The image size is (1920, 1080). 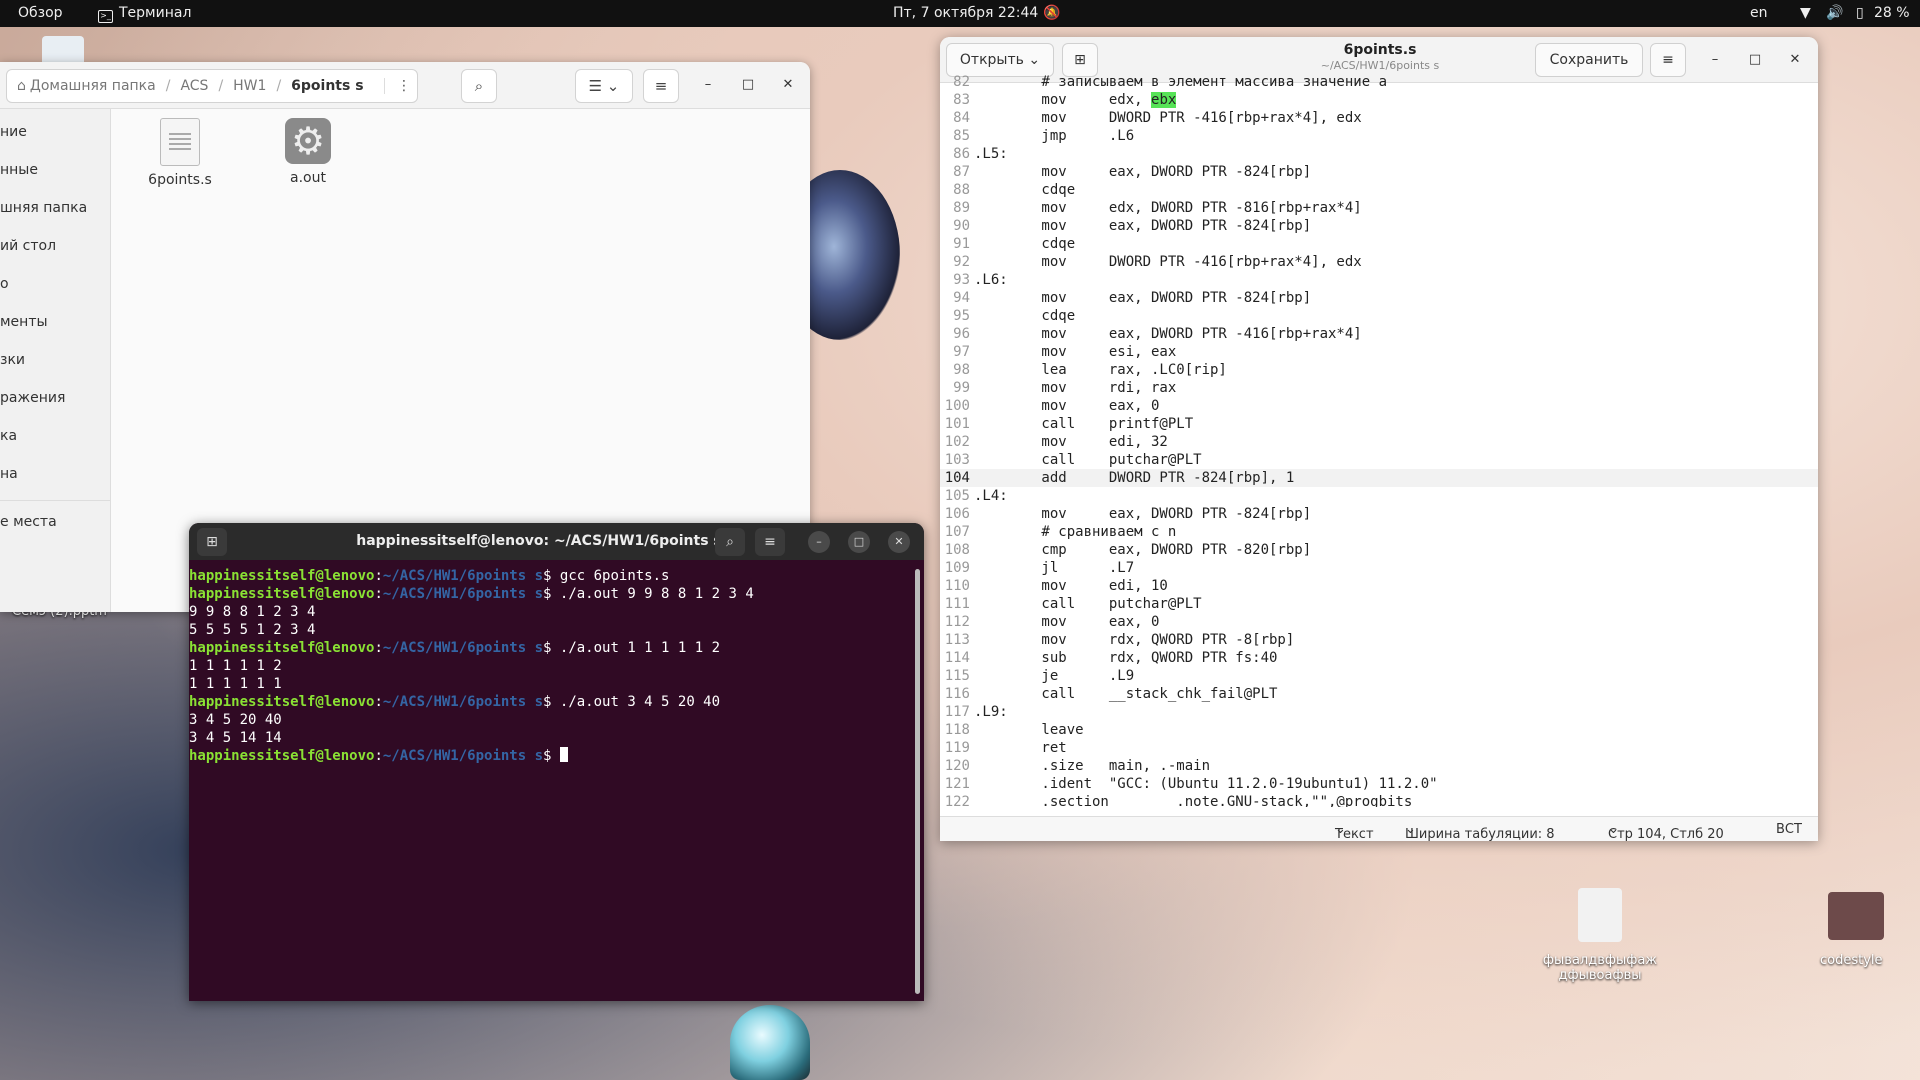 I want to click on desktop-folder-label: codestyle, so click(x=1851, y=960).